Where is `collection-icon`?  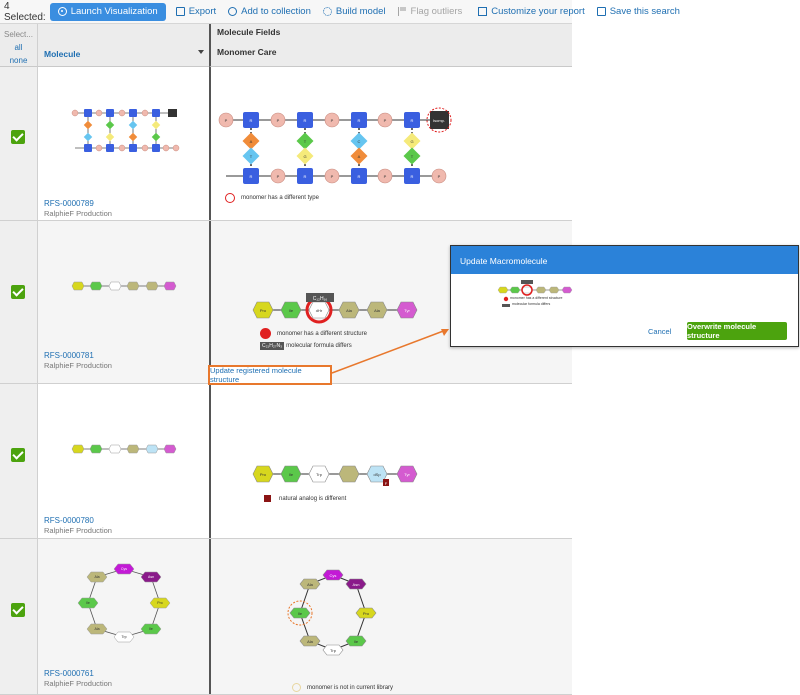 collection-icon is located at coordinates (233, 11).